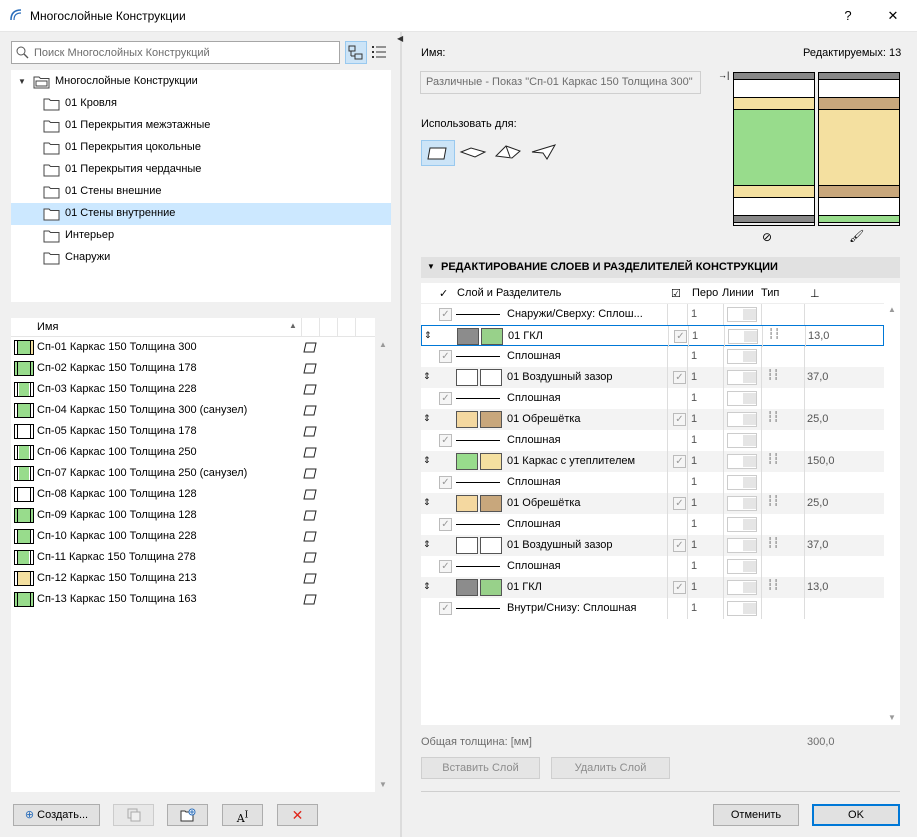 This screenshot has height=837, width=917. Describe the element at coordinates (509, 153) in the screenshot. I see `use-for-roof-button` at that location.